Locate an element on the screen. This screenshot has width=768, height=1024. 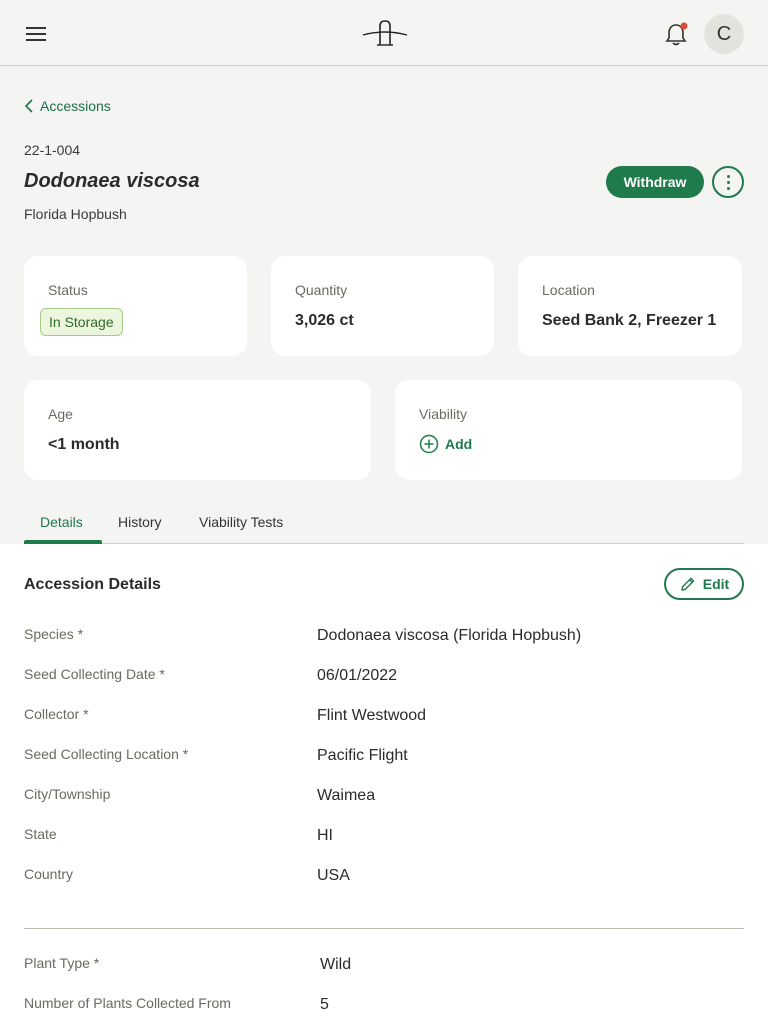
field-label: State is located at coordinates (40, 834).